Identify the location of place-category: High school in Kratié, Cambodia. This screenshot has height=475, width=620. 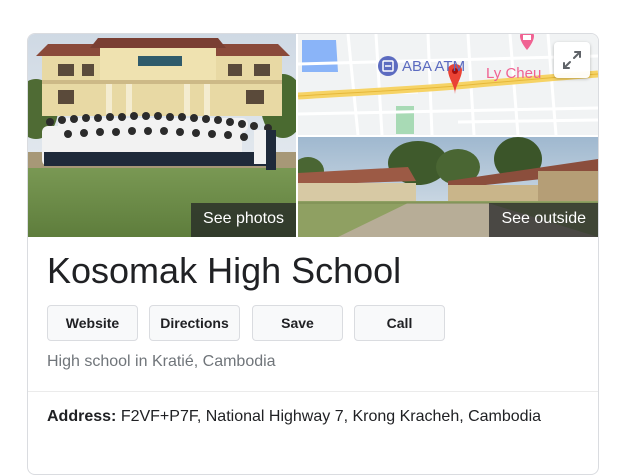
(161, 361).